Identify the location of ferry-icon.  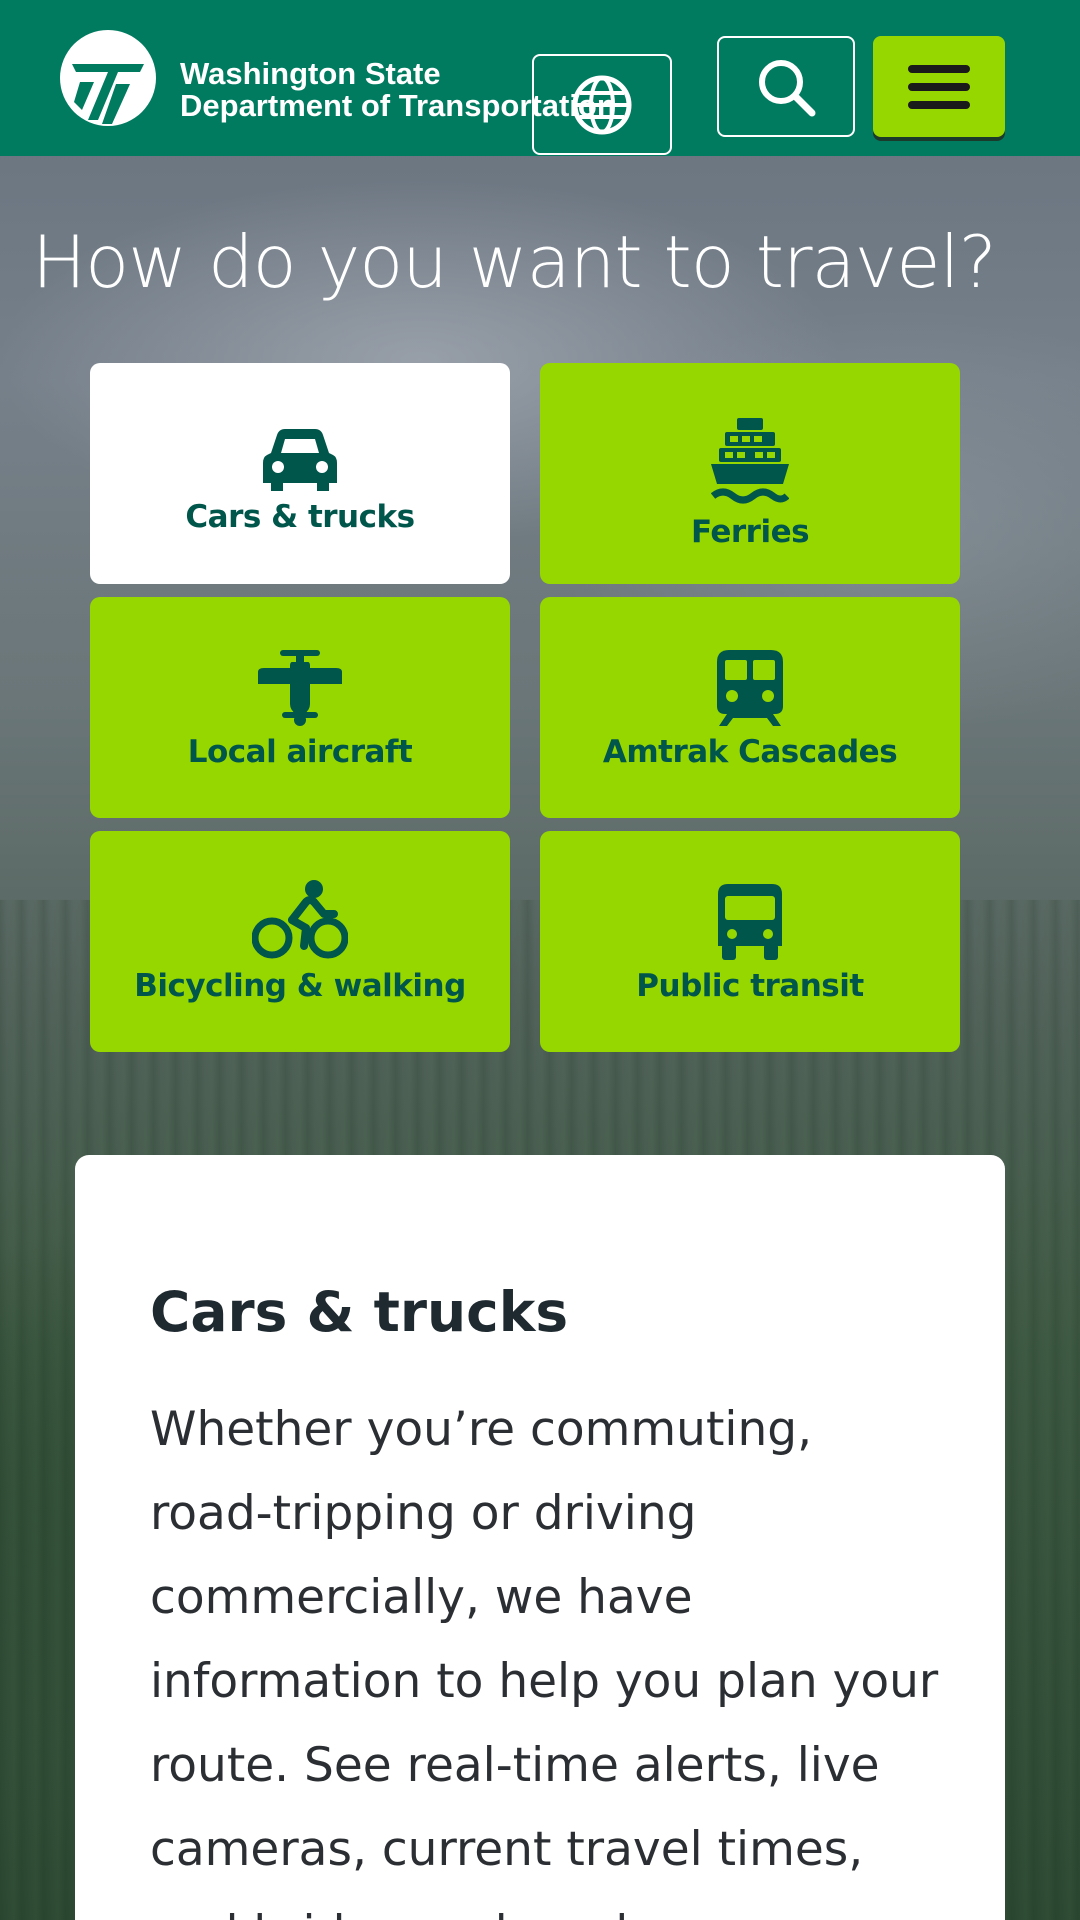
(750, 460).